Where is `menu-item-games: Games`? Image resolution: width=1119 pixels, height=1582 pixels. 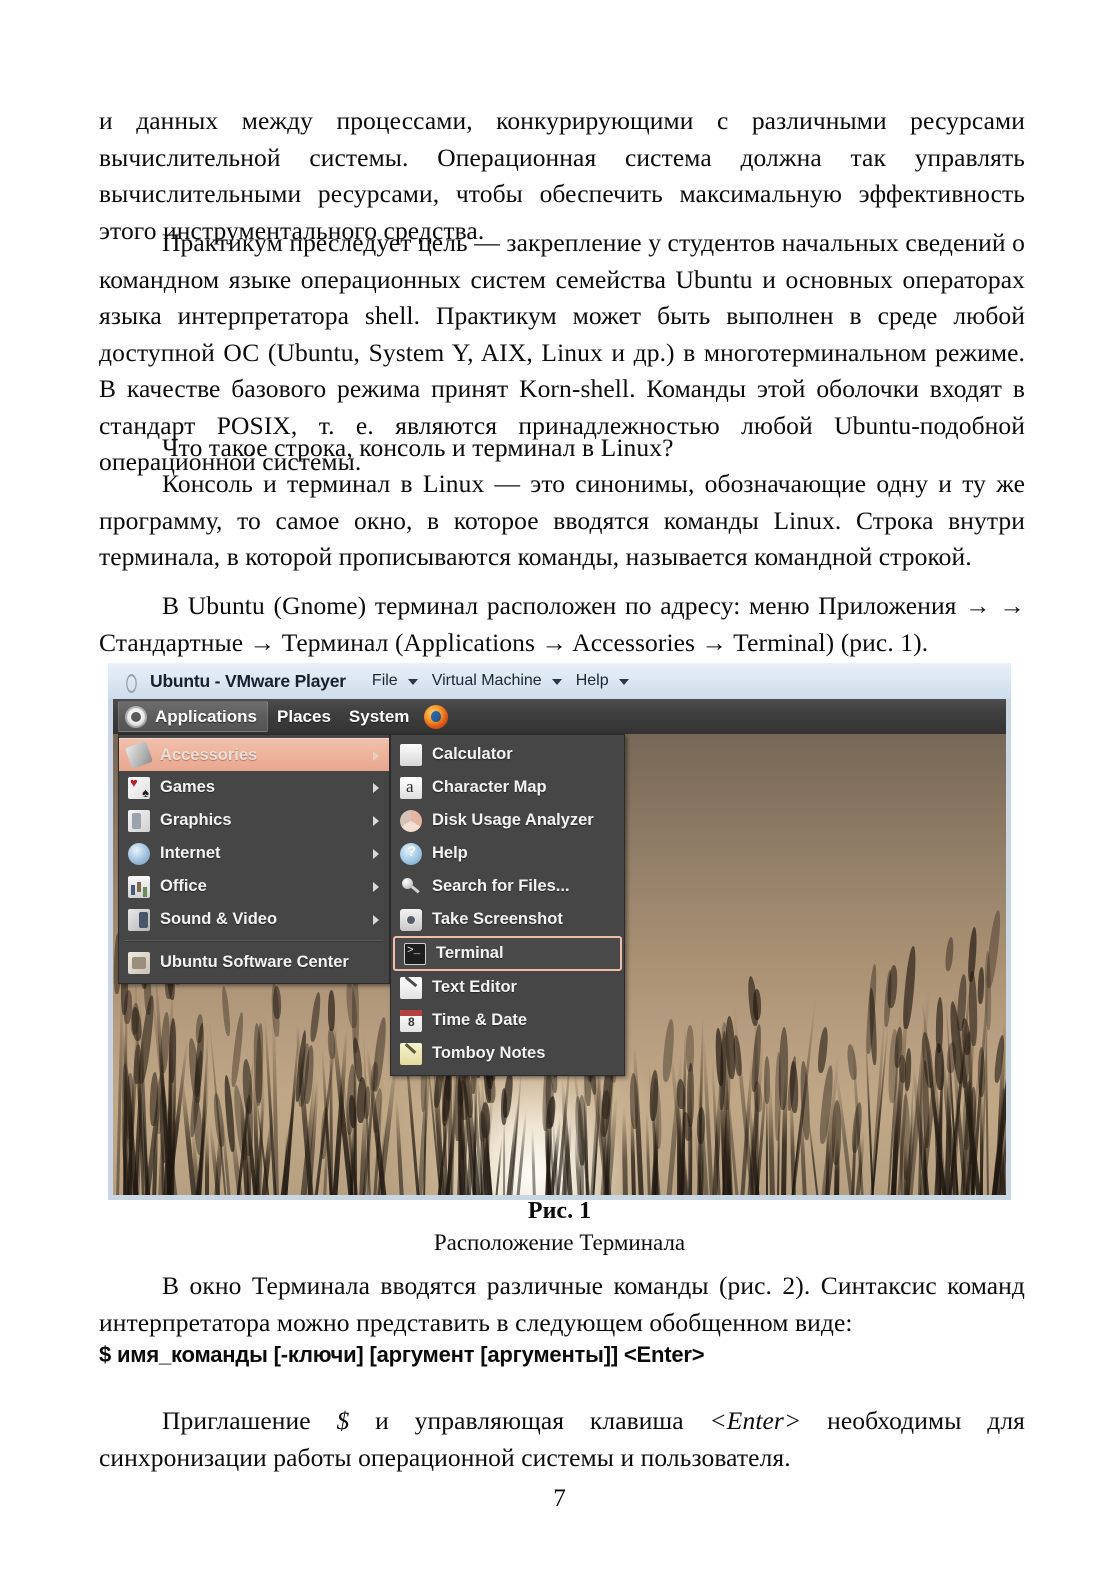
menu-item-games: Games is located at coordinates (254, 787).